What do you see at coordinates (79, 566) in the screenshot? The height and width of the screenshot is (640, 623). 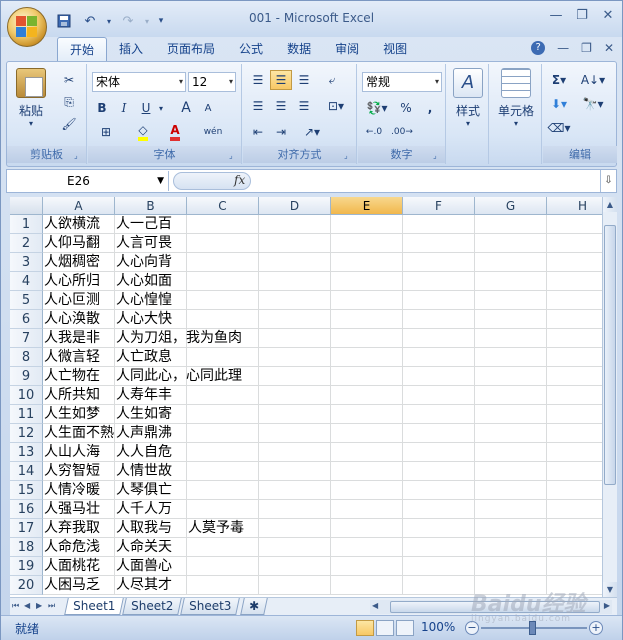 I see `cell-a19: 人面桃花` at bounding box center [79, 566].